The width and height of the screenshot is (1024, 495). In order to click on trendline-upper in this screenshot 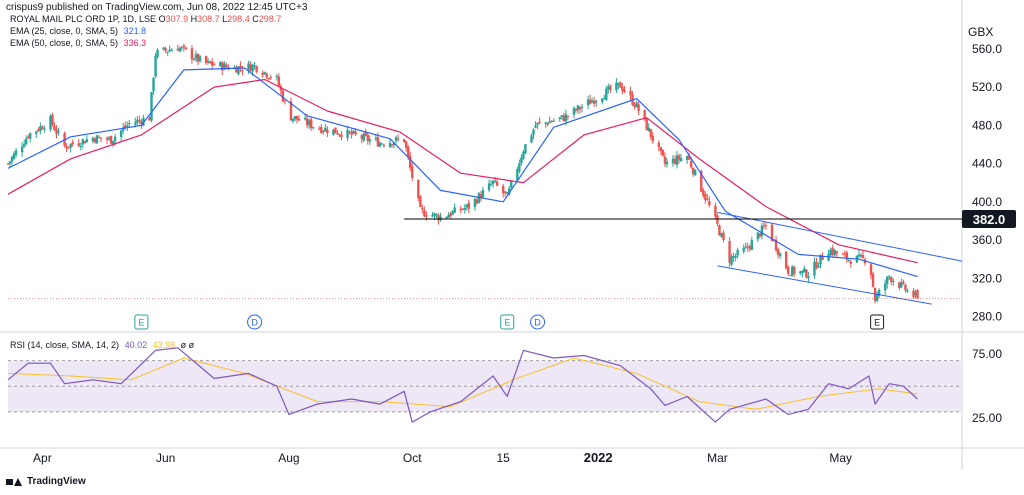, I will do `click(840, 236)`.